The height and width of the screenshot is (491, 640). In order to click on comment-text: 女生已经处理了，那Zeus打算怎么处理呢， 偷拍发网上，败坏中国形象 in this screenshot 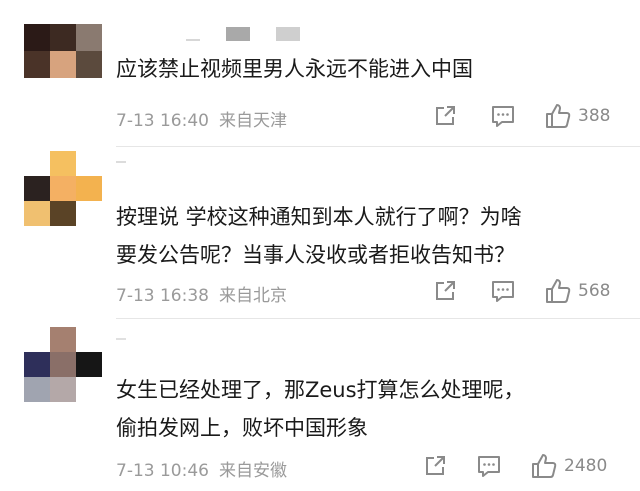, I will do `click(366, 409)`.